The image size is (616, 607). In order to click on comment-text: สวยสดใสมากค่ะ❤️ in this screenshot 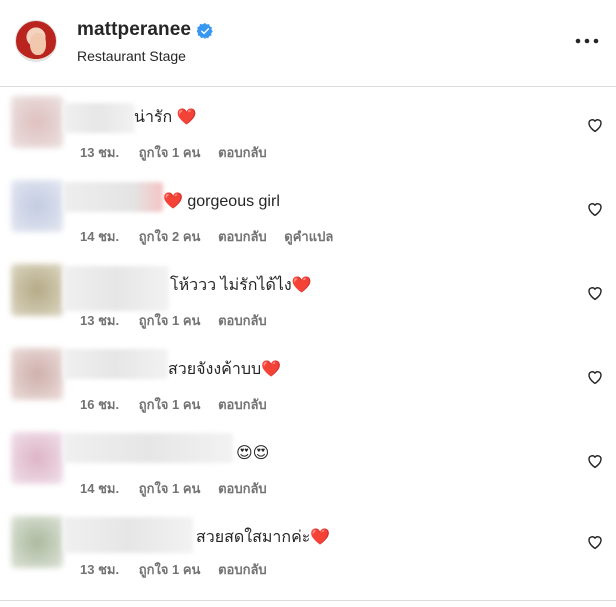, I will do `click(263, 537)`.